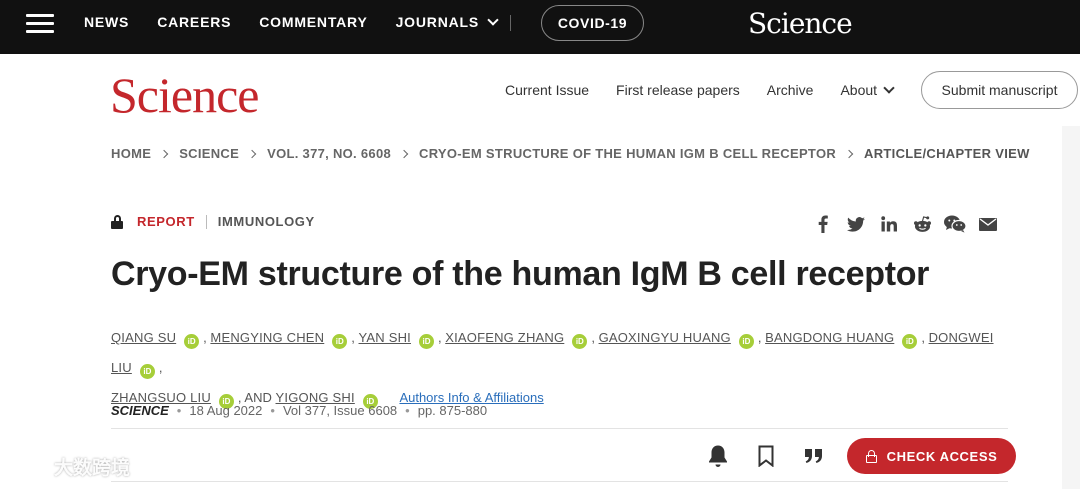 This screenshot has height=489, width=1080. Describe the element at coordinates (437, 22) in the screenshot. I see `top-nav-journals-label: JOURNALS` at that location.